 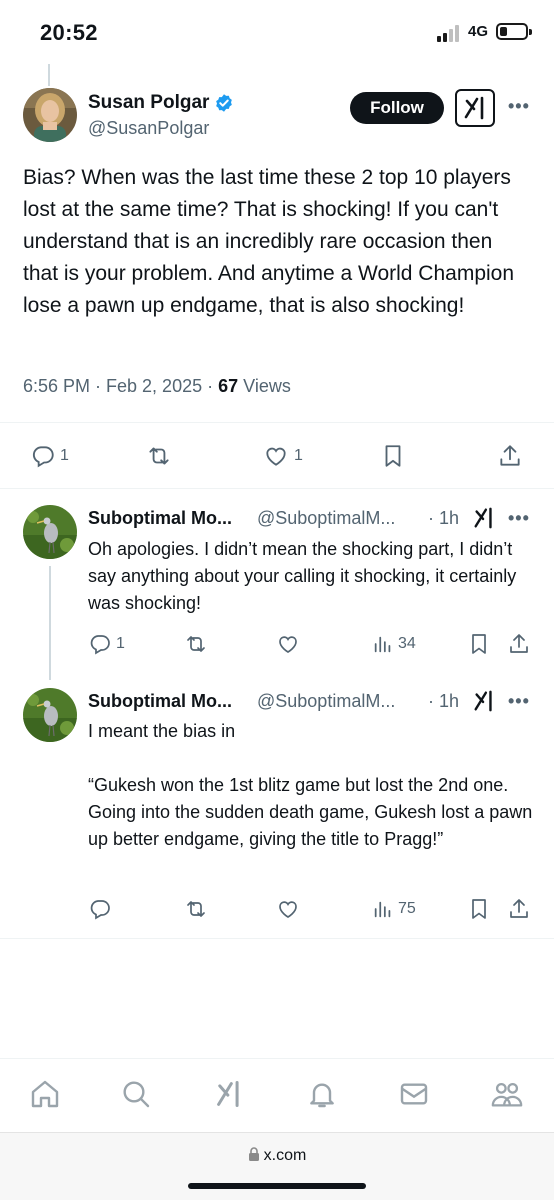 I want to click on mail-icon, so click(x=414, y=1094).